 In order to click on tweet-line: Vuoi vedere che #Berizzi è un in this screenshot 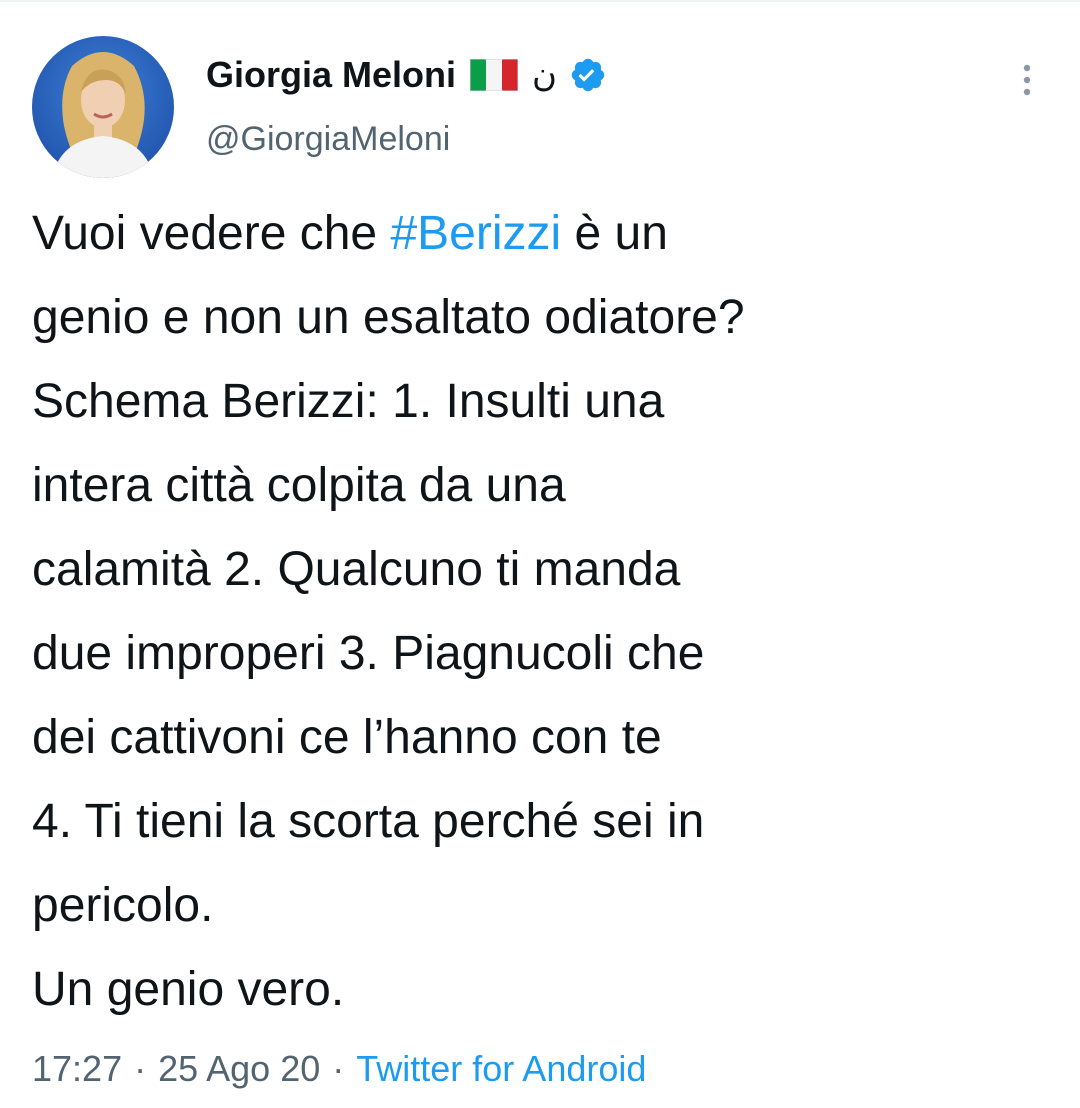, I will do `click(547, 234)`.